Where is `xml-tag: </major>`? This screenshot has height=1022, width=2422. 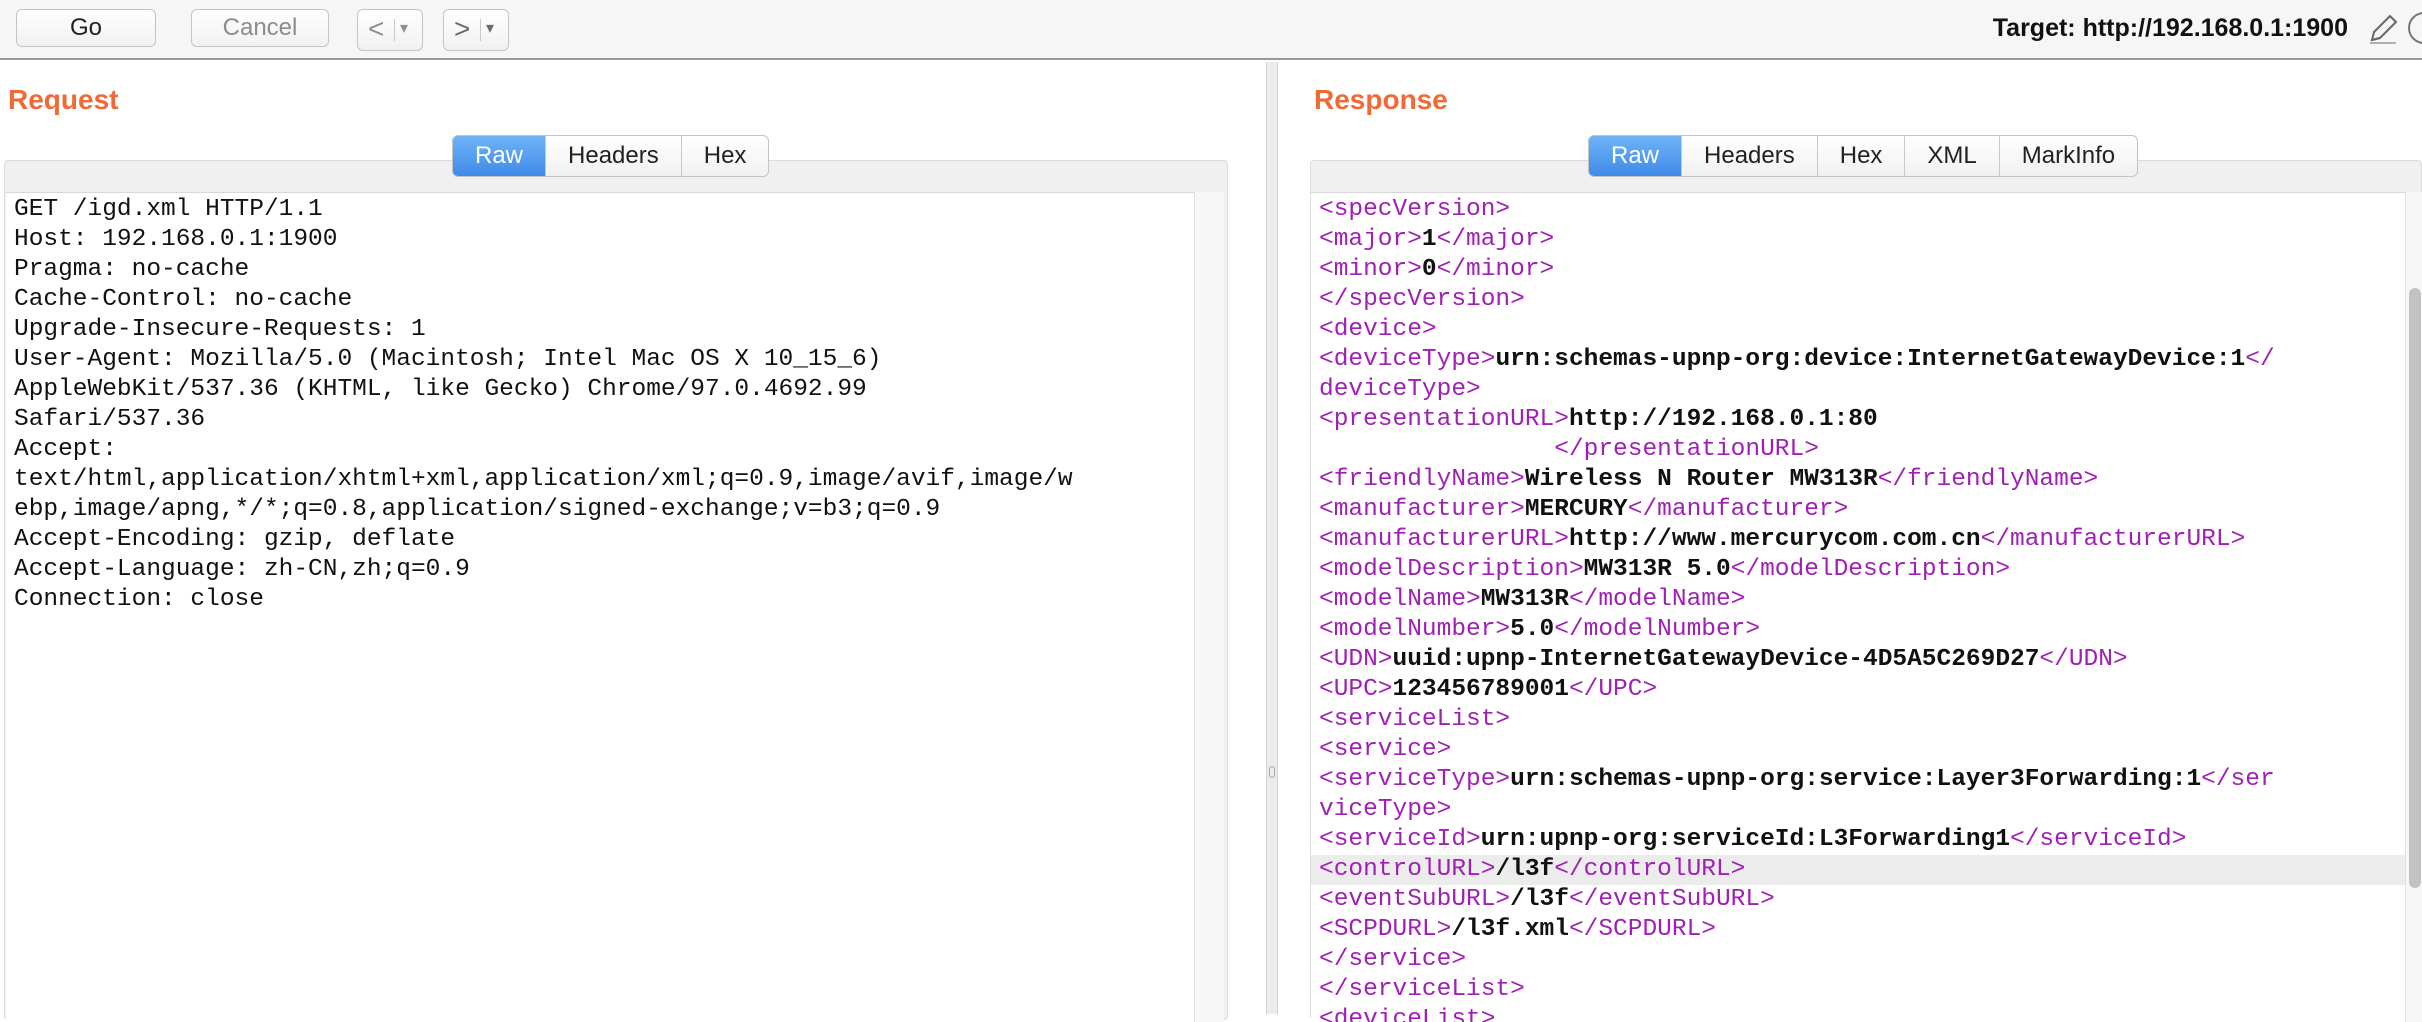
xml-tag: </major> is located at coordinates (1495, 239).